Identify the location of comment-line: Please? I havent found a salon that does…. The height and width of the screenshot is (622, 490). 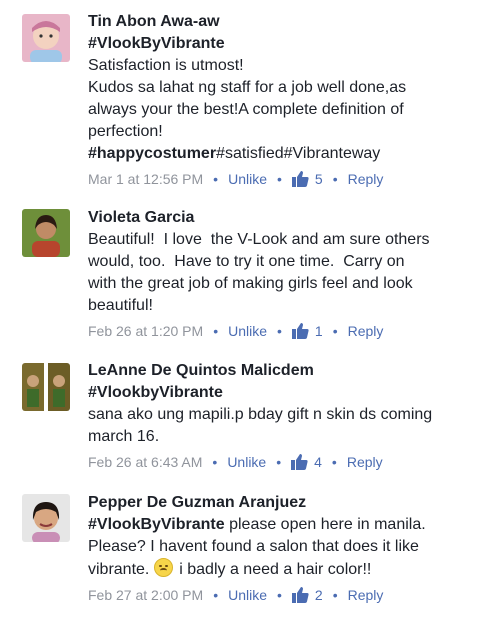
(285, 547).